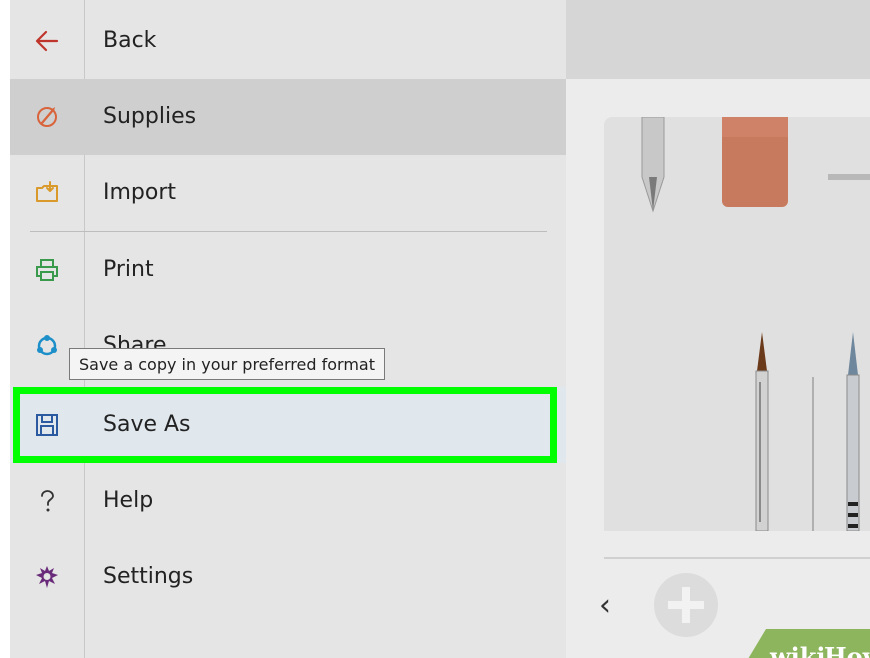 This screenshot has height=658, width=870. Describe the element at coordinates (288, 41) in the screenshot. I see `menu-item-back: Back` at that location.